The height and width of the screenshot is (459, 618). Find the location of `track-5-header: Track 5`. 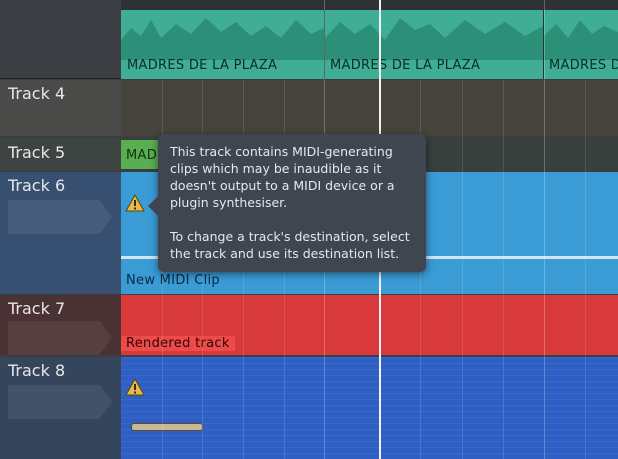

track-5-header: Track 5 is located at coordinates (60, 154).